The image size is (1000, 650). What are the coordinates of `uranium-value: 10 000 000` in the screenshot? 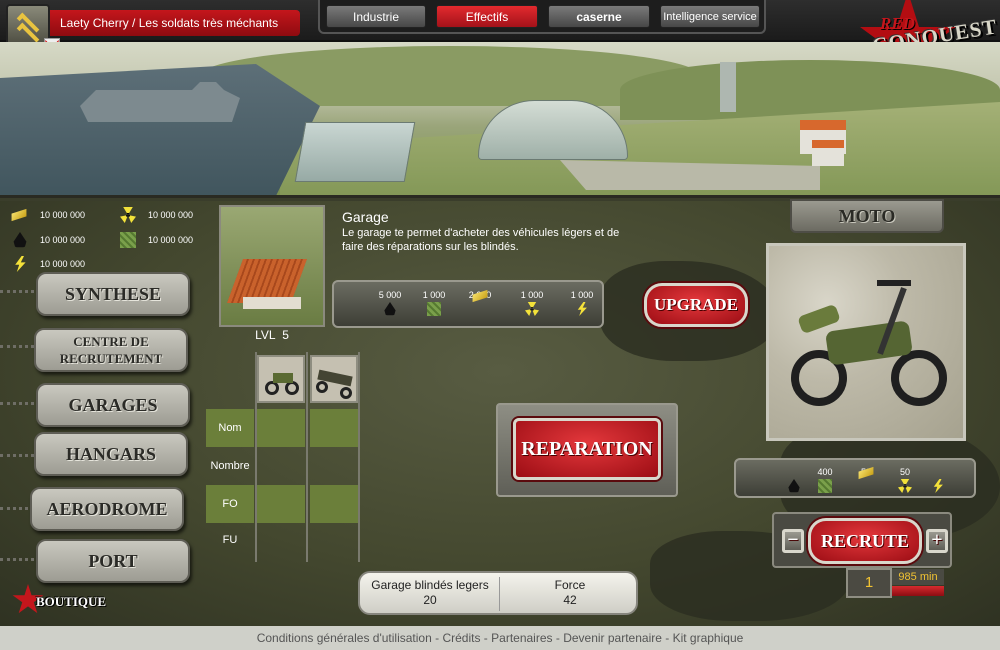 It's located at (171, 215).